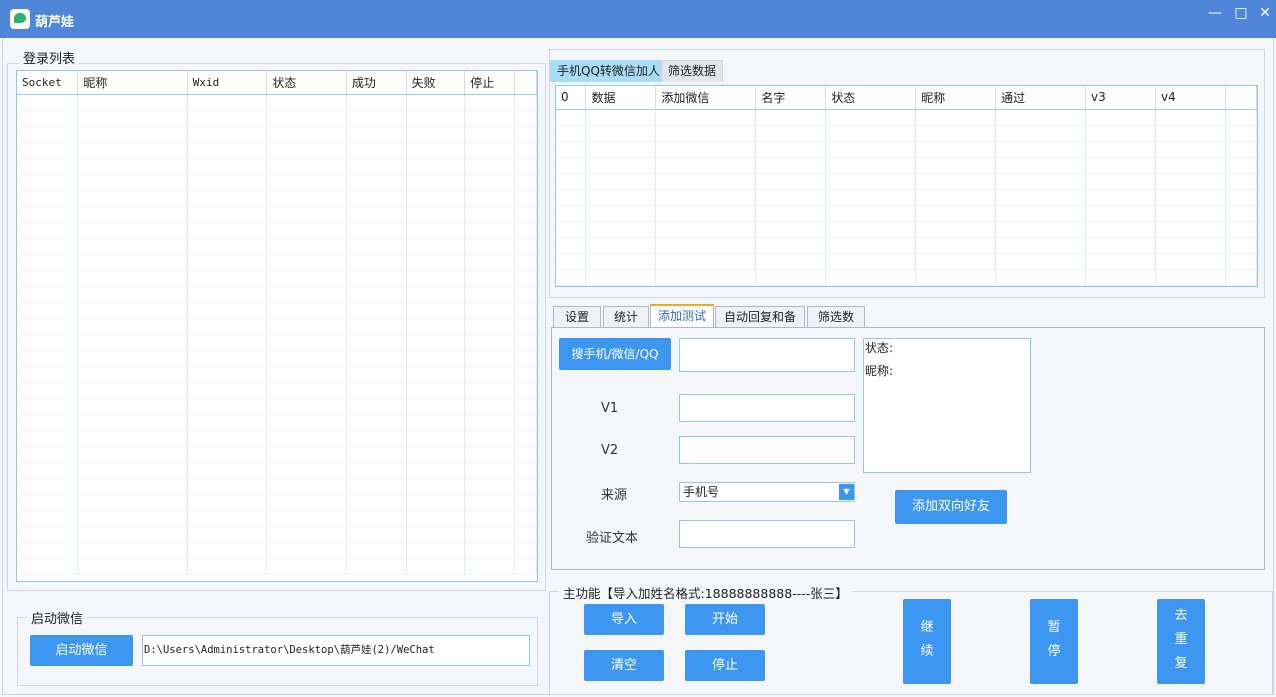  What do you see at coordinates (624, 619) in the screenshot?
I see `import-button: 导入` at bounding box center [624, 619].